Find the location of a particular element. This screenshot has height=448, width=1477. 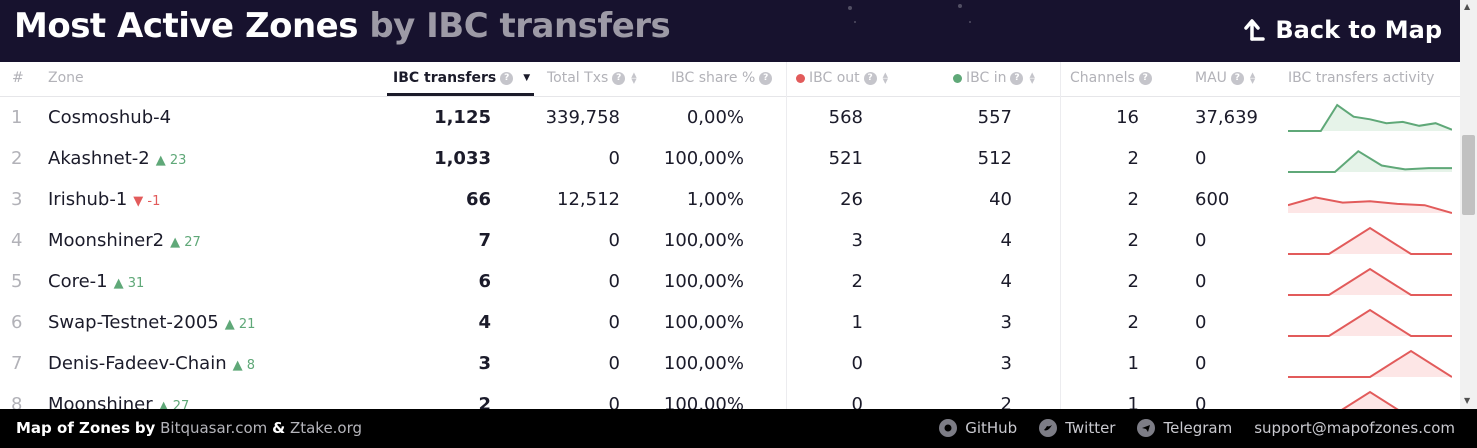

channels-value: 16 is located at coordinates (1127, 117).